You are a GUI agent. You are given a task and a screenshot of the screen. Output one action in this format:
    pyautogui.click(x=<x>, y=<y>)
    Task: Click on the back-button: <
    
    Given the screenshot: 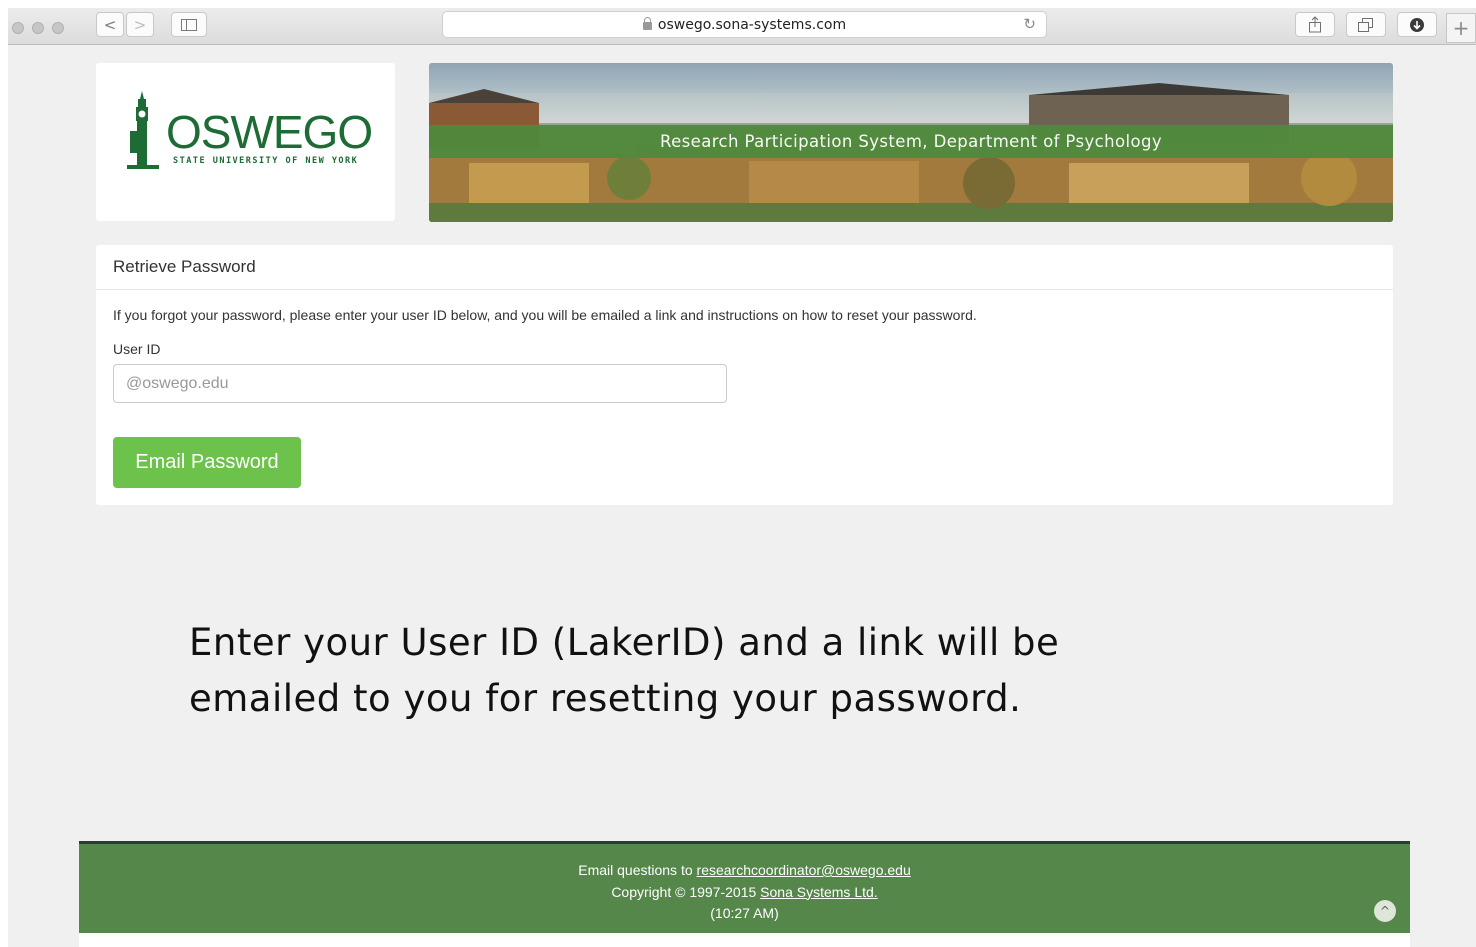 What is the action you would take?
    pyautogui.click(x=110, y=24)
    